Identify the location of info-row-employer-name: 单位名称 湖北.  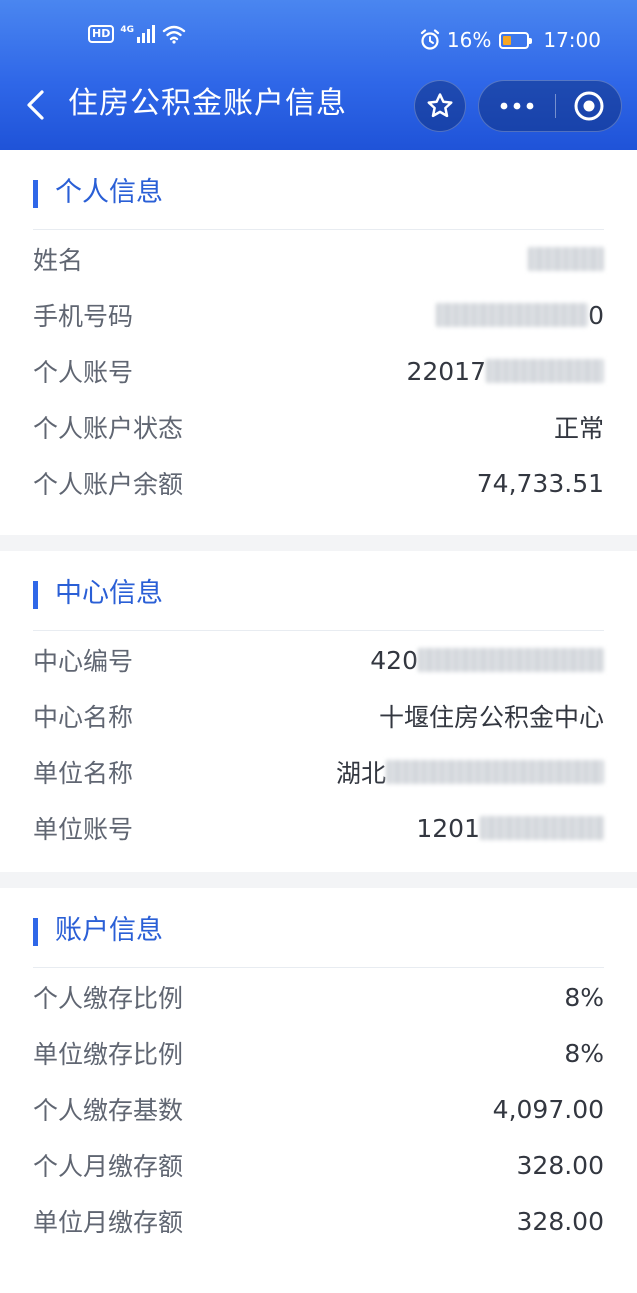
(318, 772).